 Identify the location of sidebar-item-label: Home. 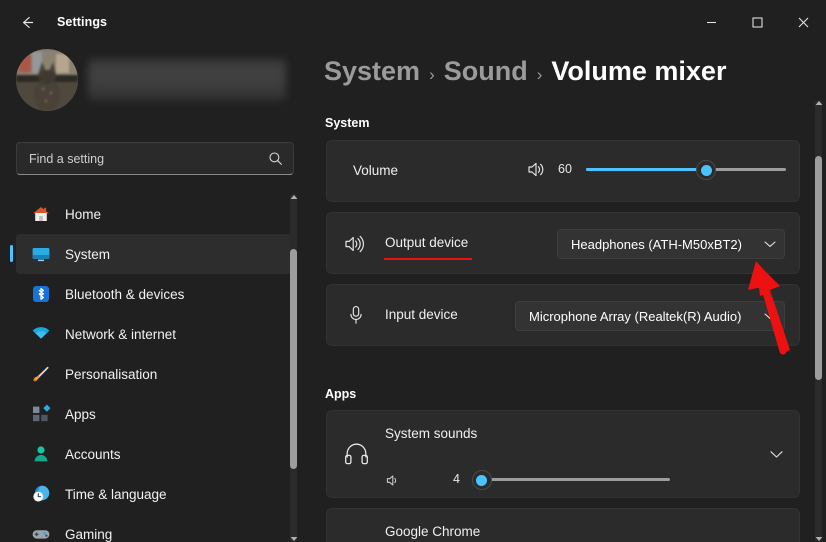
(83, 214).